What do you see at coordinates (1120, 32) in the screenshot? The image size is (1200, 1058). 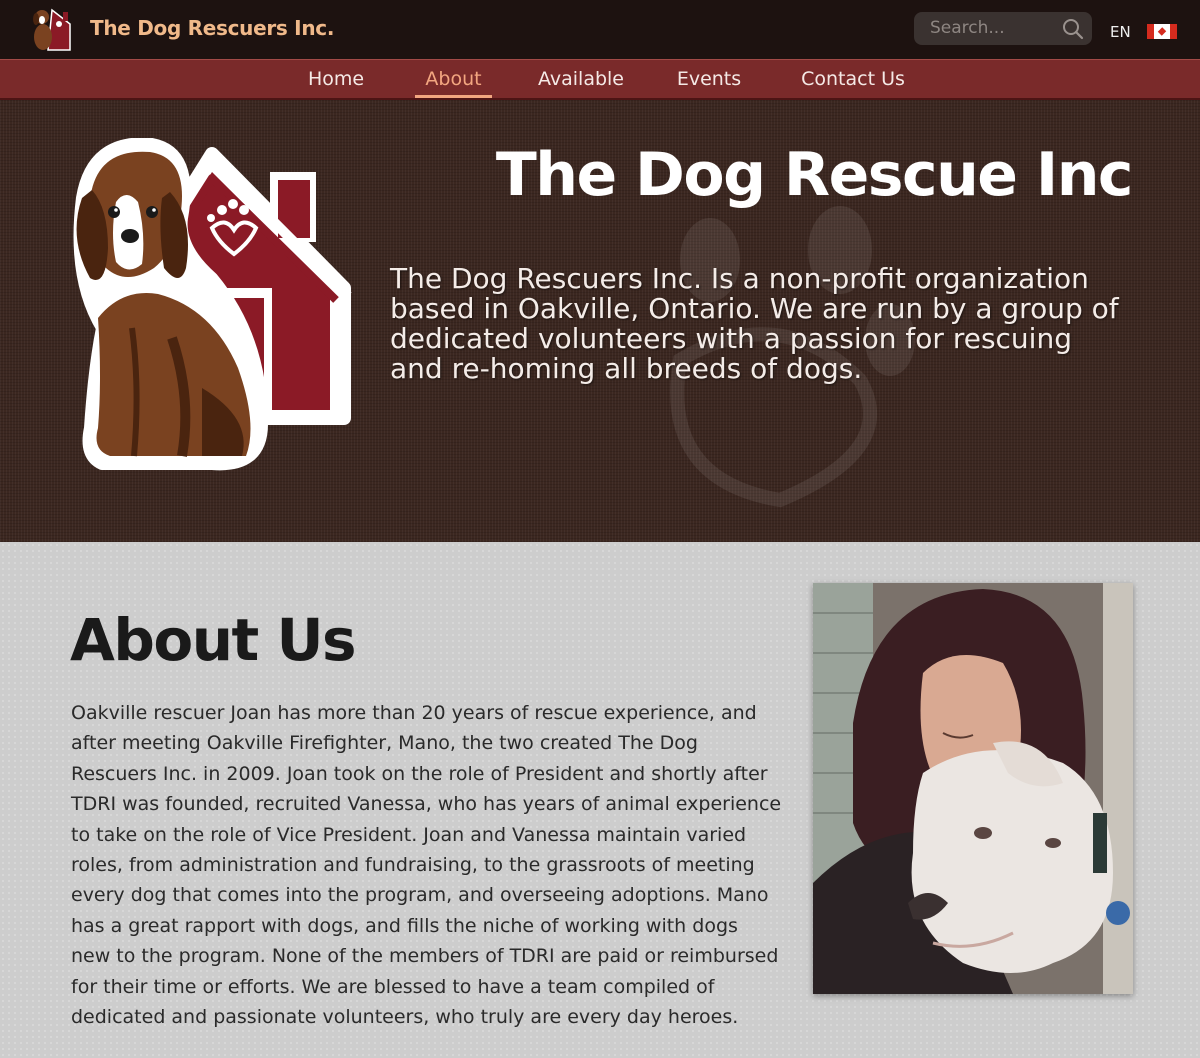 I see `language-selector: EN` at bounding box center [1120, 32].